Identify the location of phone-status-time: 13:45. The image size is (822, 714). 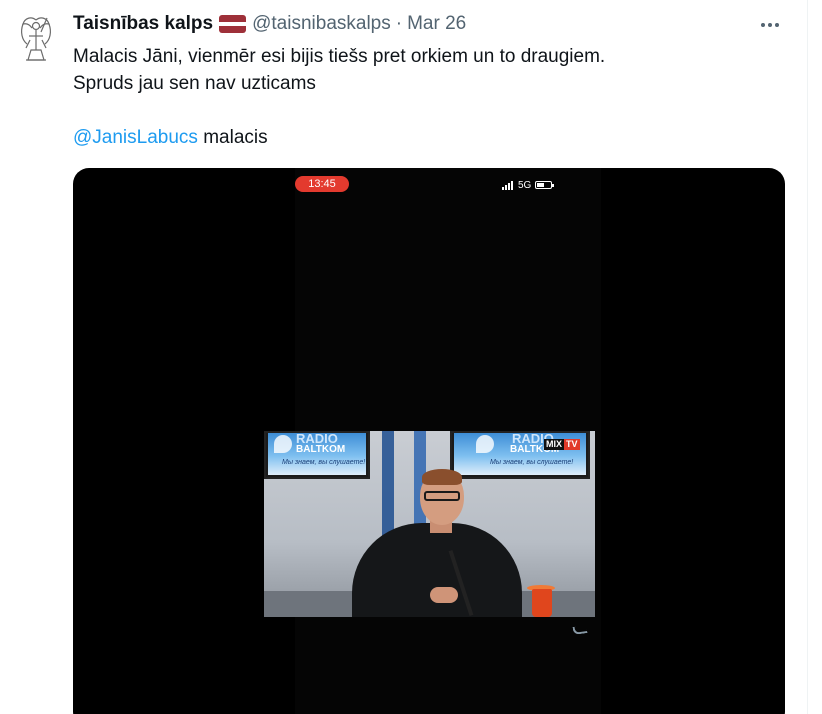
(322, 184).